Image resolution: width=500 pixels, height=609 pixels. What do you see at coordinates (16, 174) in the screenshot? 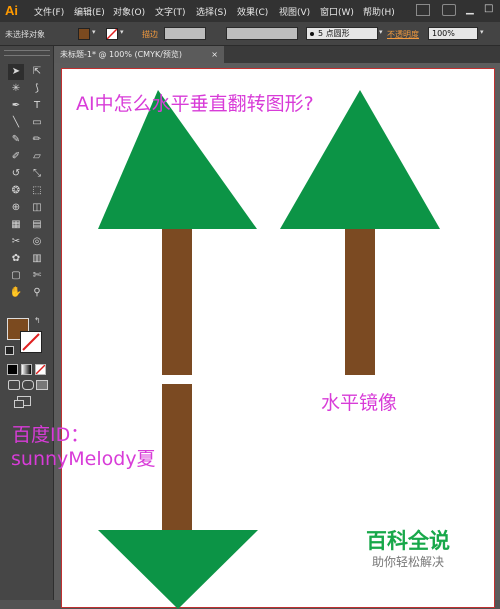
I see `rotate-tool-icon: ↺` at bounding box center [16, 174].